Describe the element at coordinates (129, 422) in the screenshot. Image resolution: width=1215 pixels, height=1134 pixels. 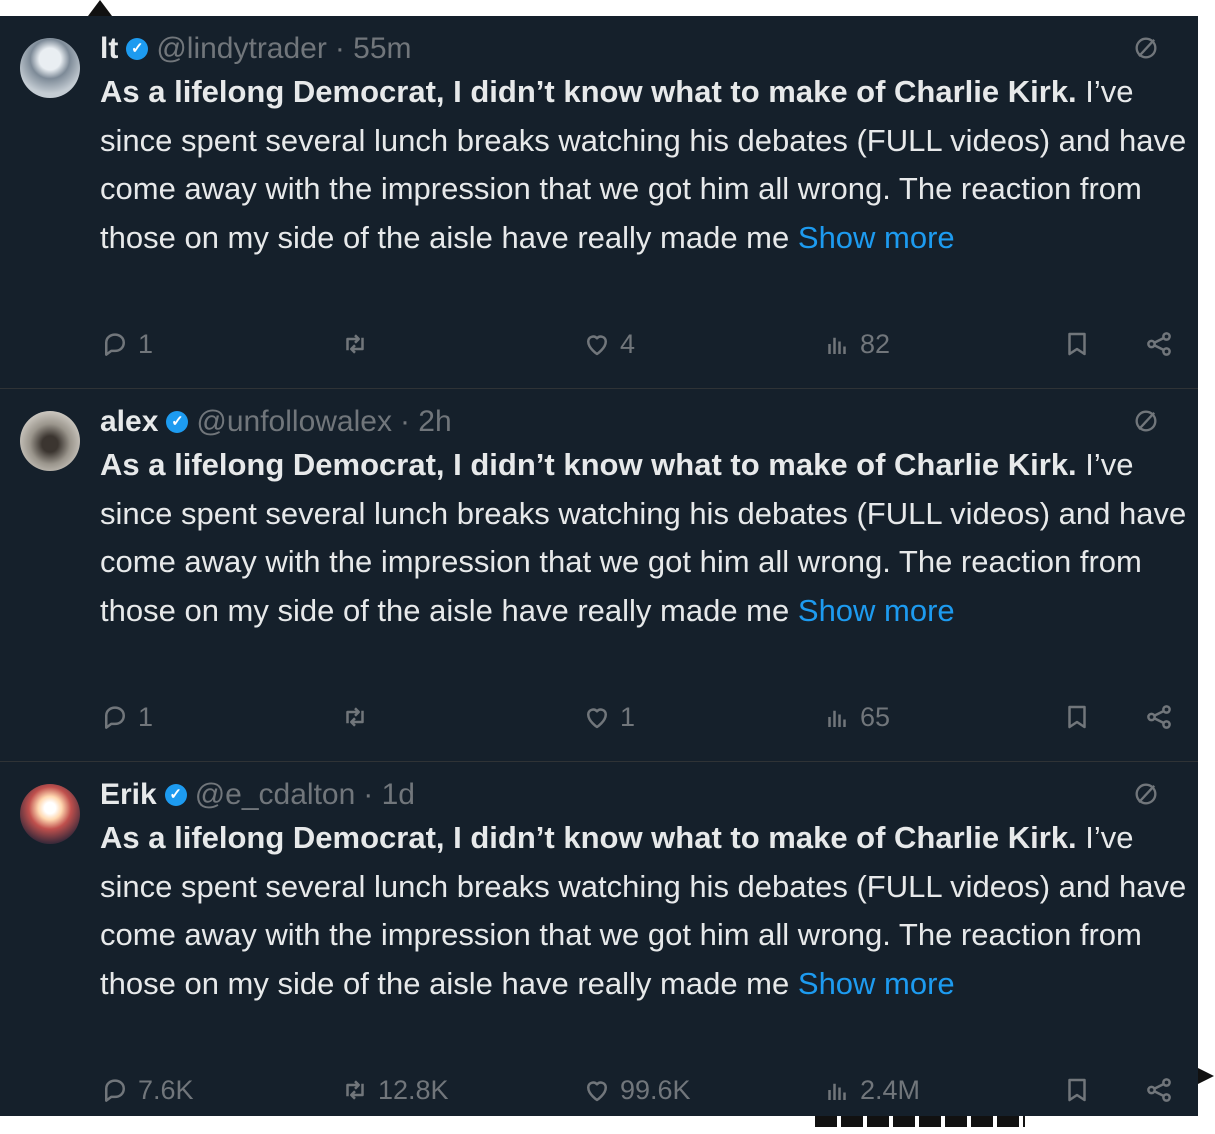
I see `author-name: alex` at that location.